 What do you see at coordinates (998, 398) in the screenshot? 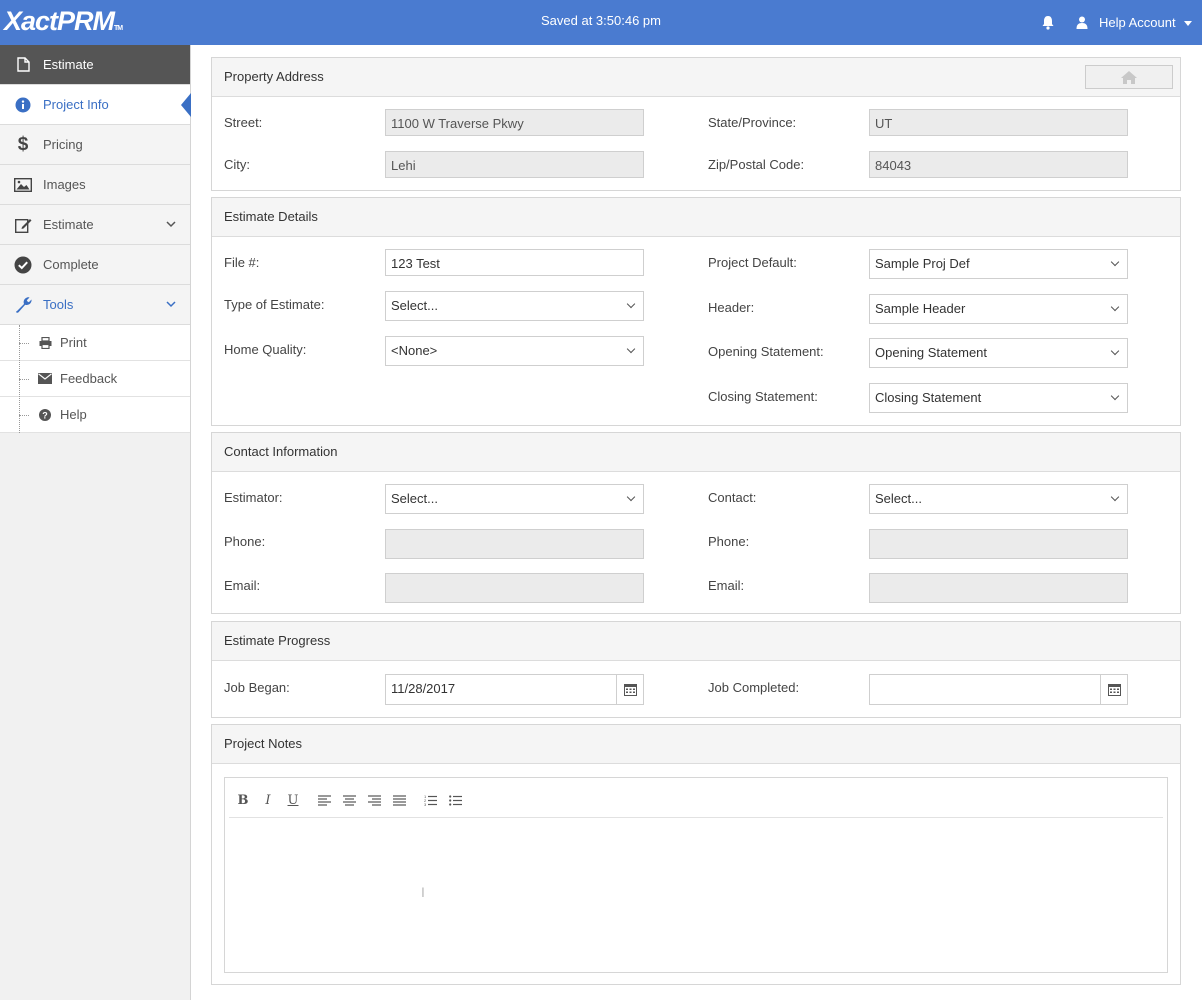
I see `closing-statement-select: Closing Statement` at bounding box center [998, 398].